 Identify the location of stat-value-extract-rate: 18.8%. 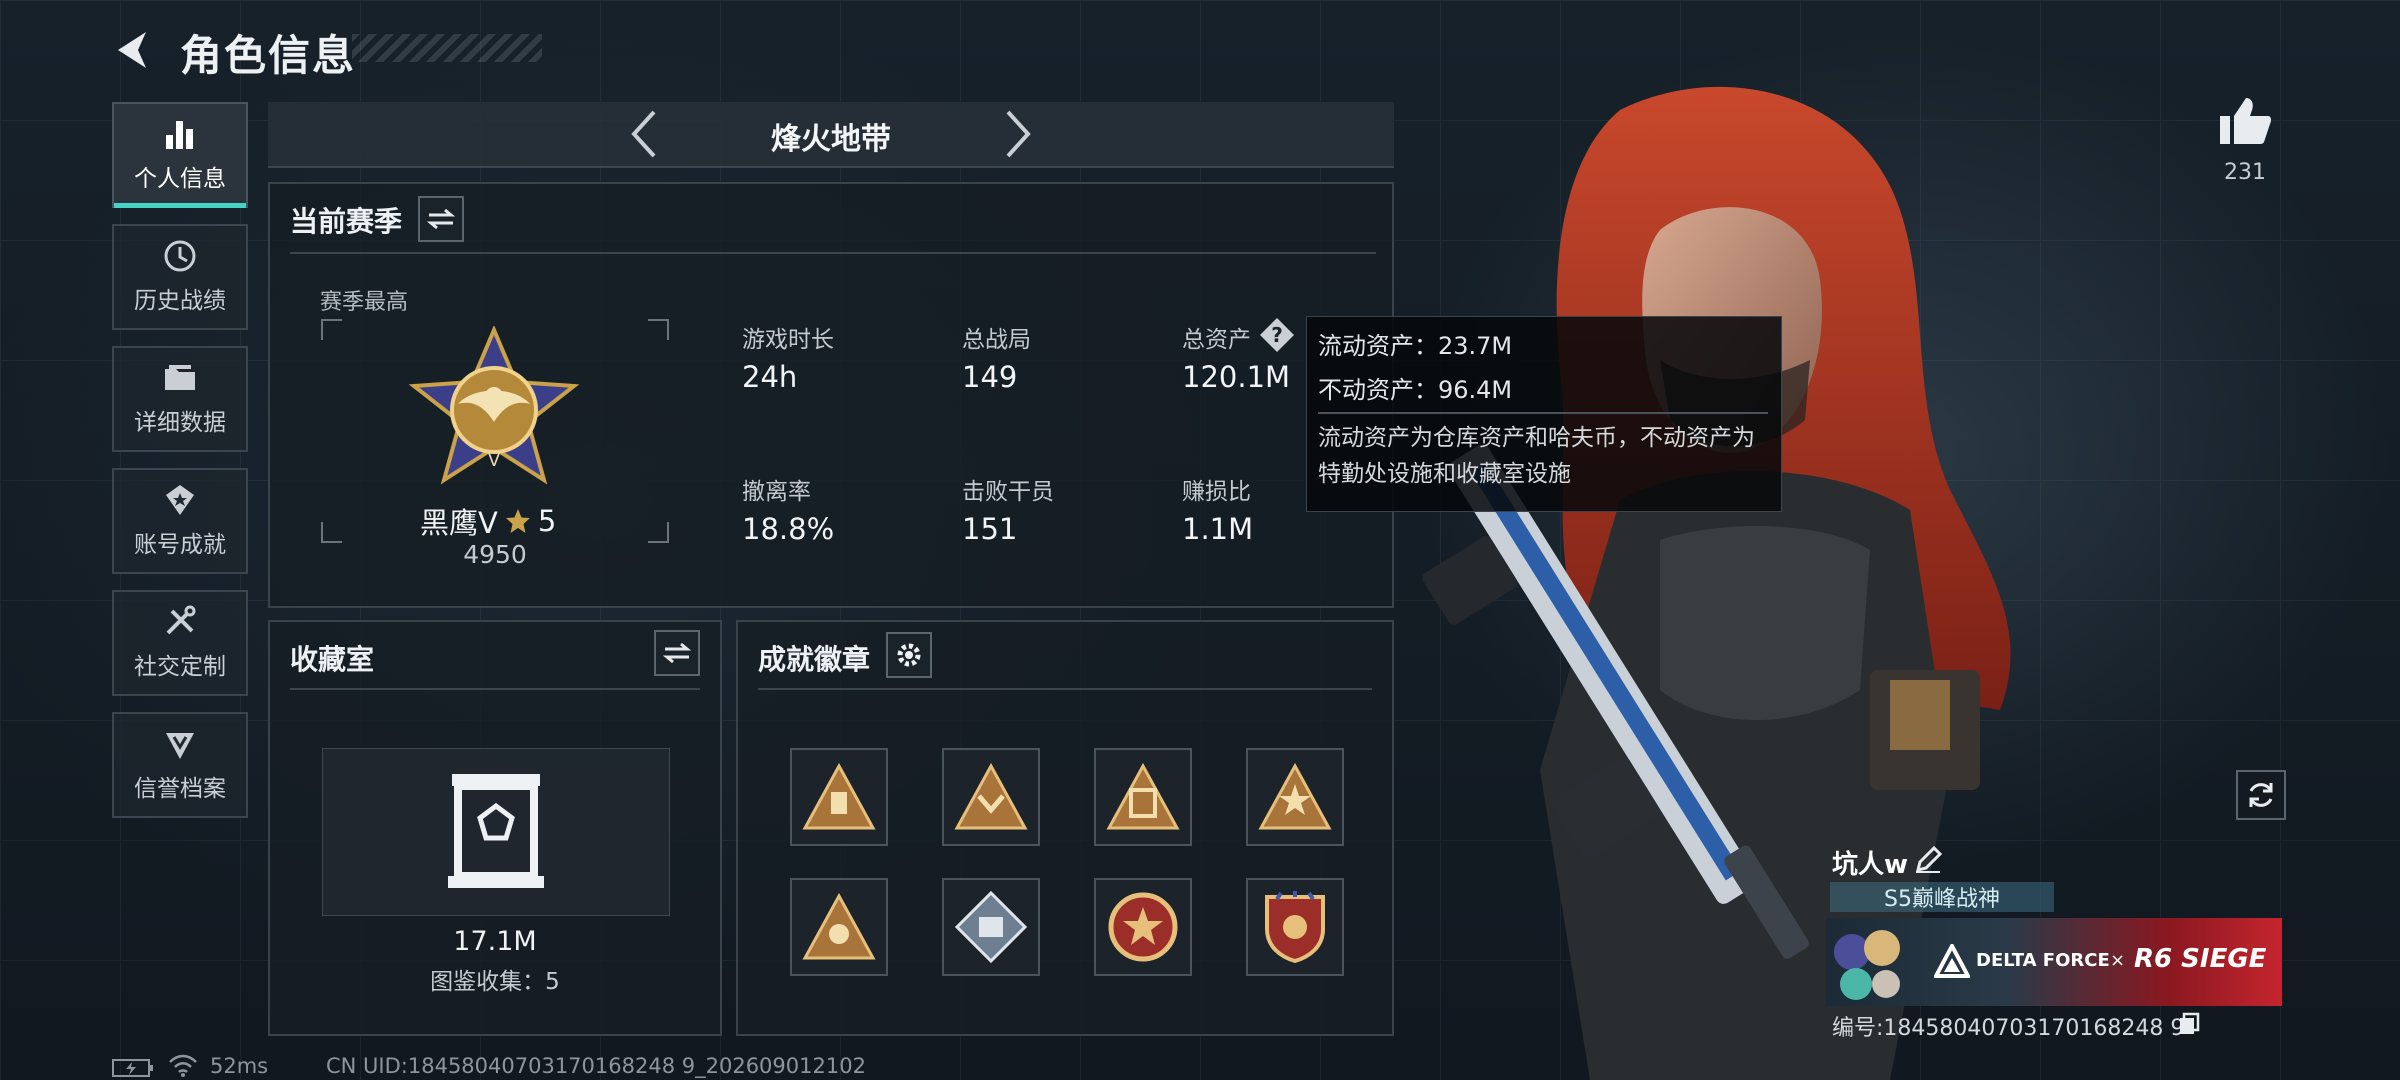
(788, 529).